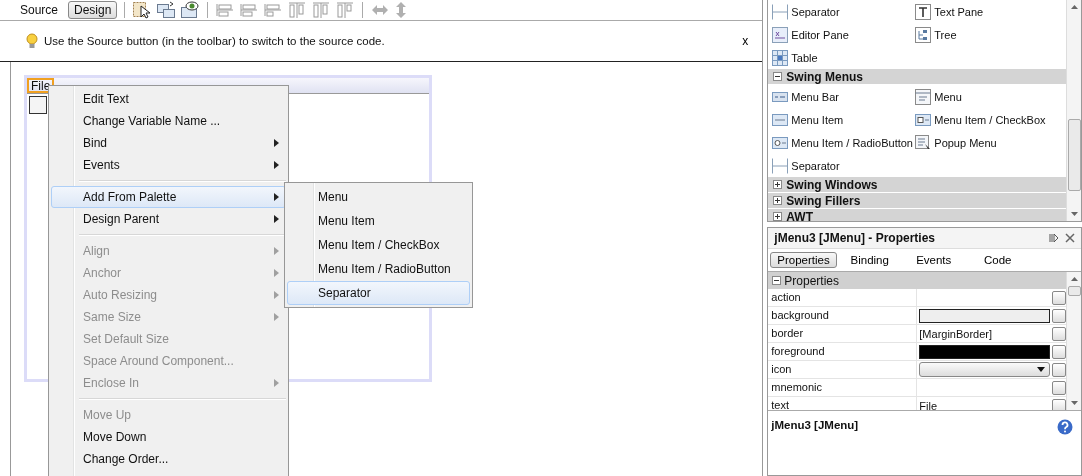 The height and width of the screenshot is (476, 1082). Describe the element at coordinates (843, 387) in the screenshot. I see `property-name: mnemonic` at that location.